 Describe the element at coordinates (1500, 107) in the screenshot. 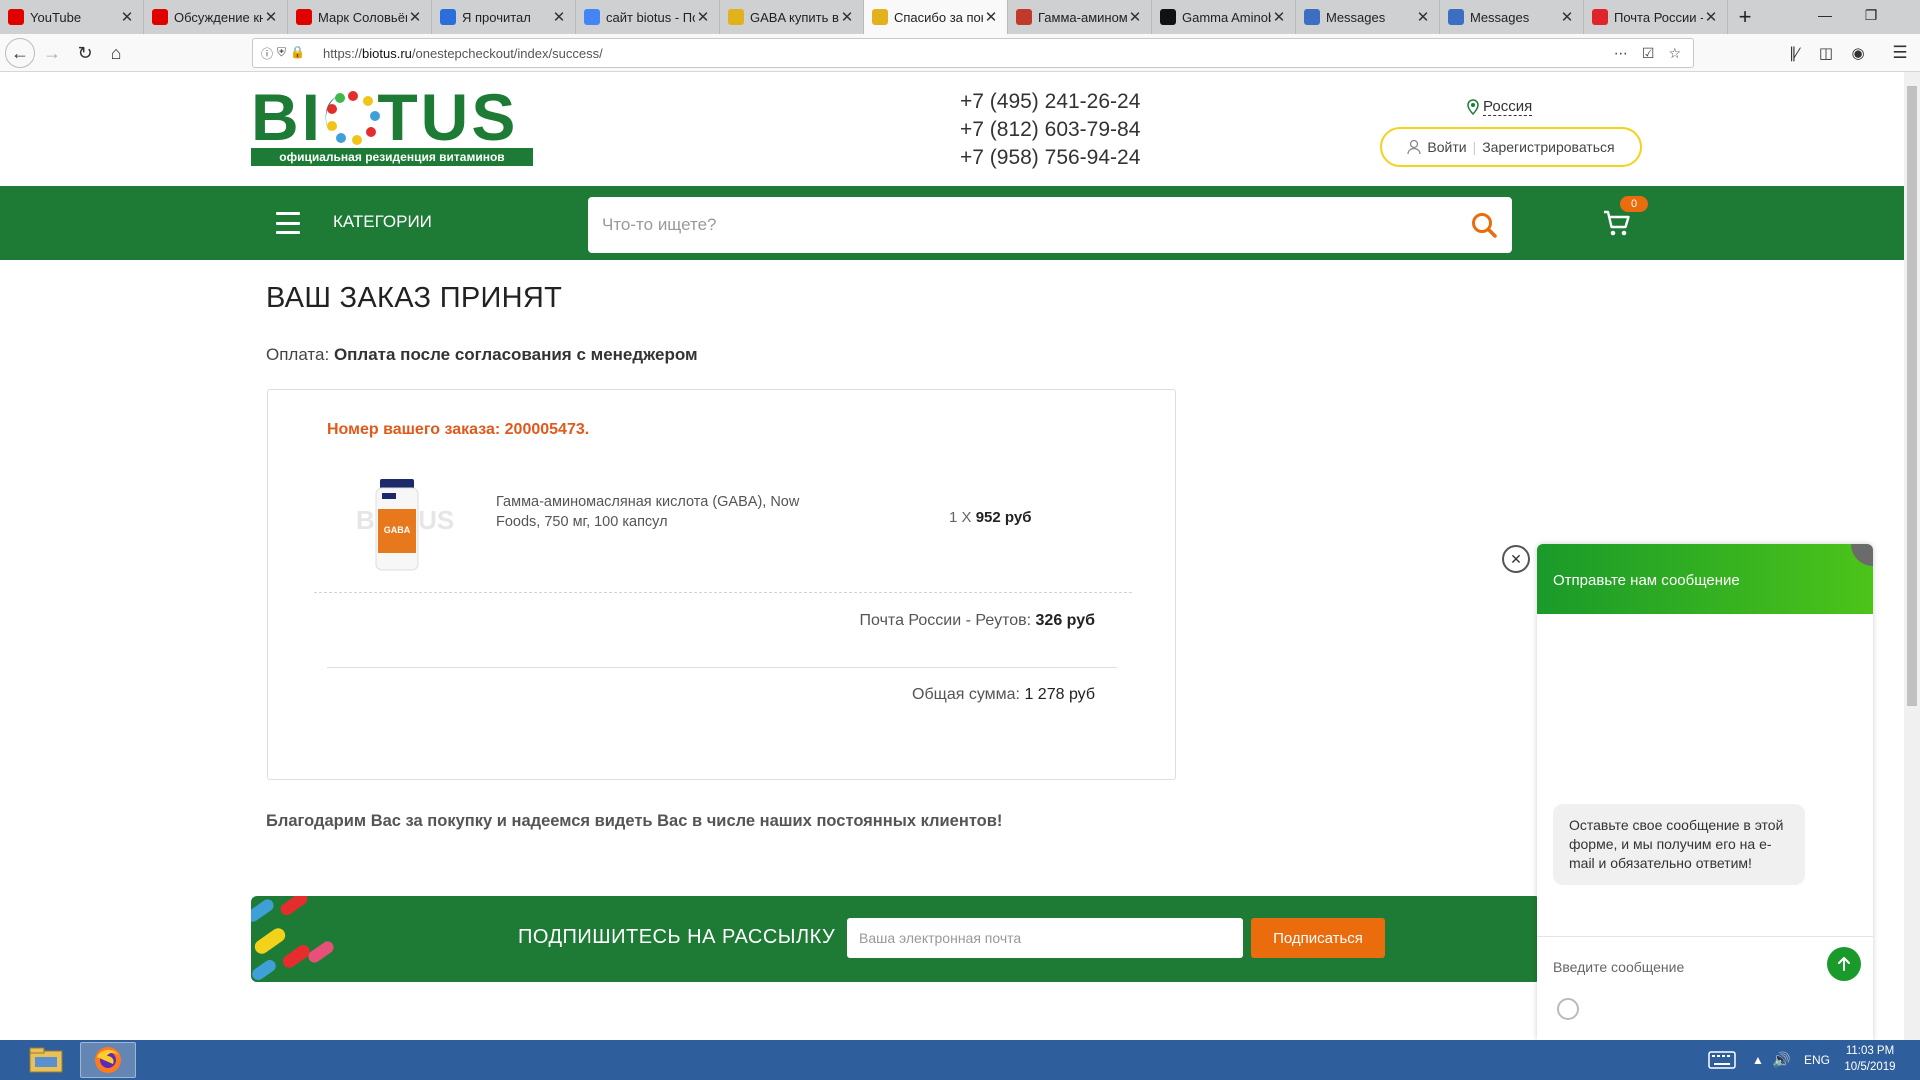

I see `region-selector: Россия` at that location.